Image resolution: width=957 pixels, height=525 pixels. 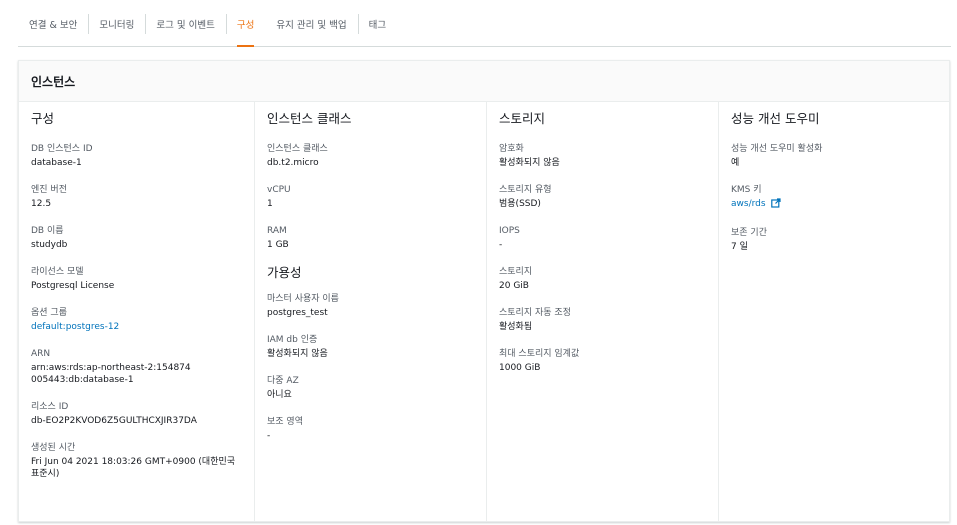 What do you see at coordinates (520, 368) in the screenshot?
I see `field-value: 1000 GiB` at bounding box center [520, 368].